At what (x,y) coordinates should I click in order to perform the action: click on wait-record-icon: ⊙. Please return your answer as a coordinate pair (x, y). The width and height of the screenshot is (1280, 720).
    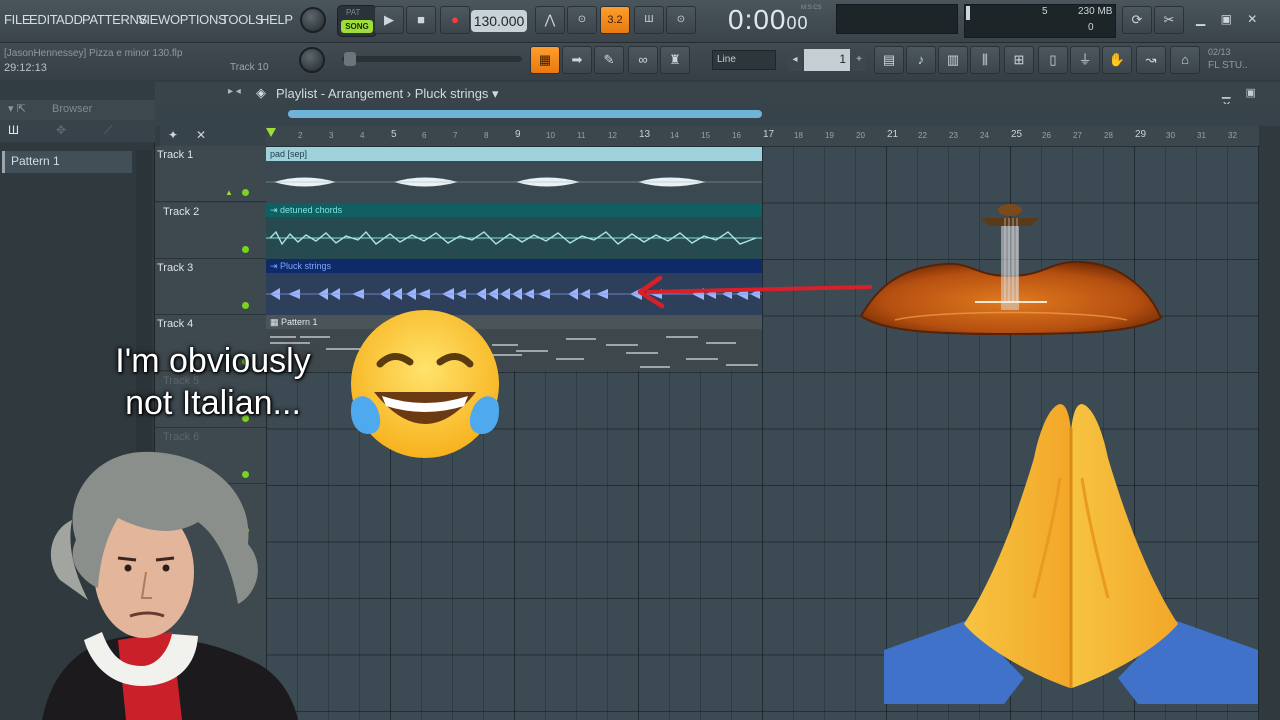
    Looking at the image, I should click on (582, 20).